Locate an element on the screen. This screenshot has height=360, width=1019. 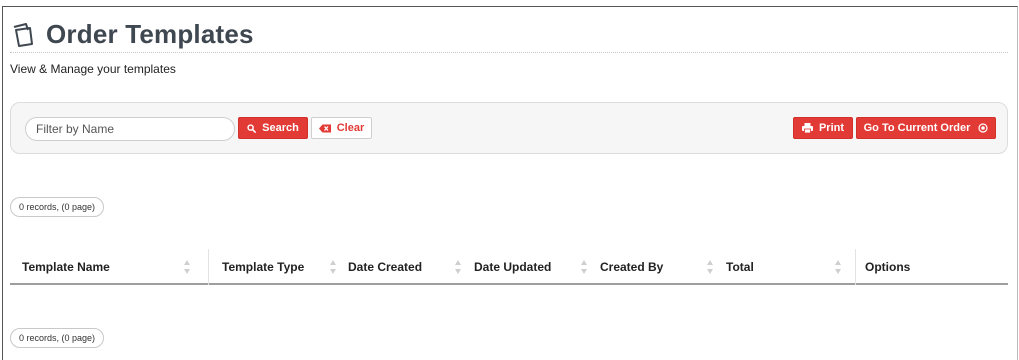
column-template-name: Template Name is located at coordinates (66, 267).